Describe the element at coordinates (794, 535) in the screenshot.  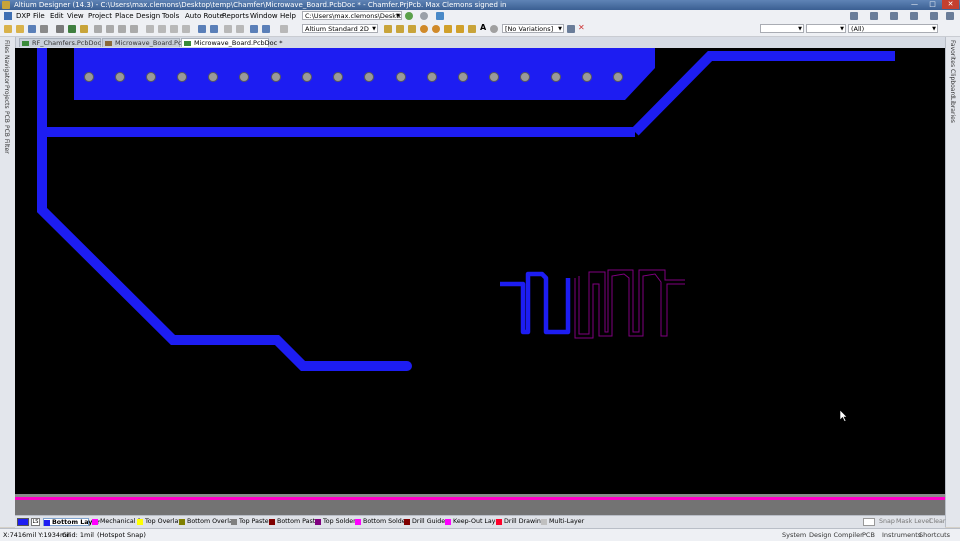
I see `panel-button-system: System` at that location.